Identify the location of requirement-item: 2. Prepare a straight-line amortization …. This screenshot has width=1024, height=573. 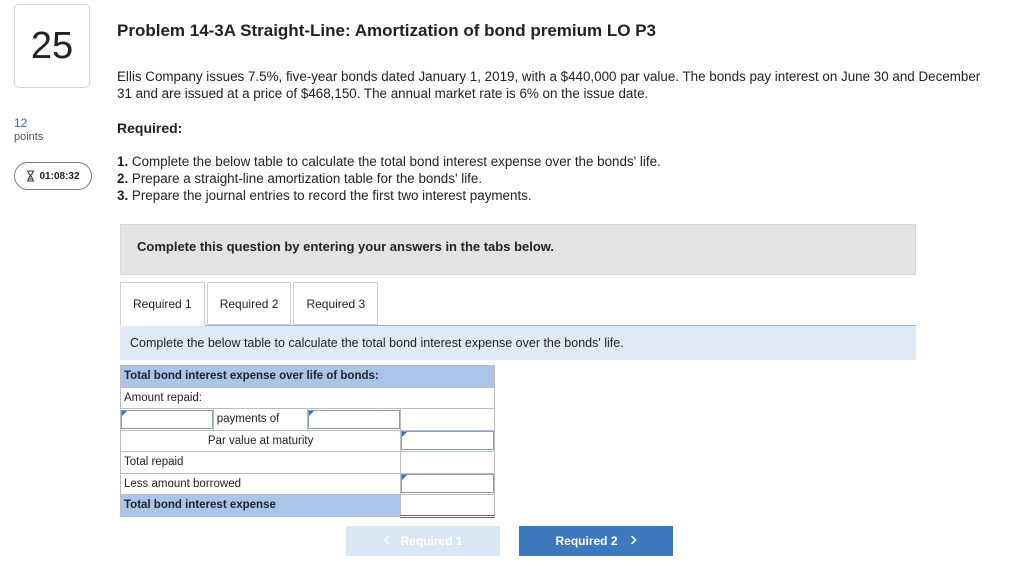
(300, 178).